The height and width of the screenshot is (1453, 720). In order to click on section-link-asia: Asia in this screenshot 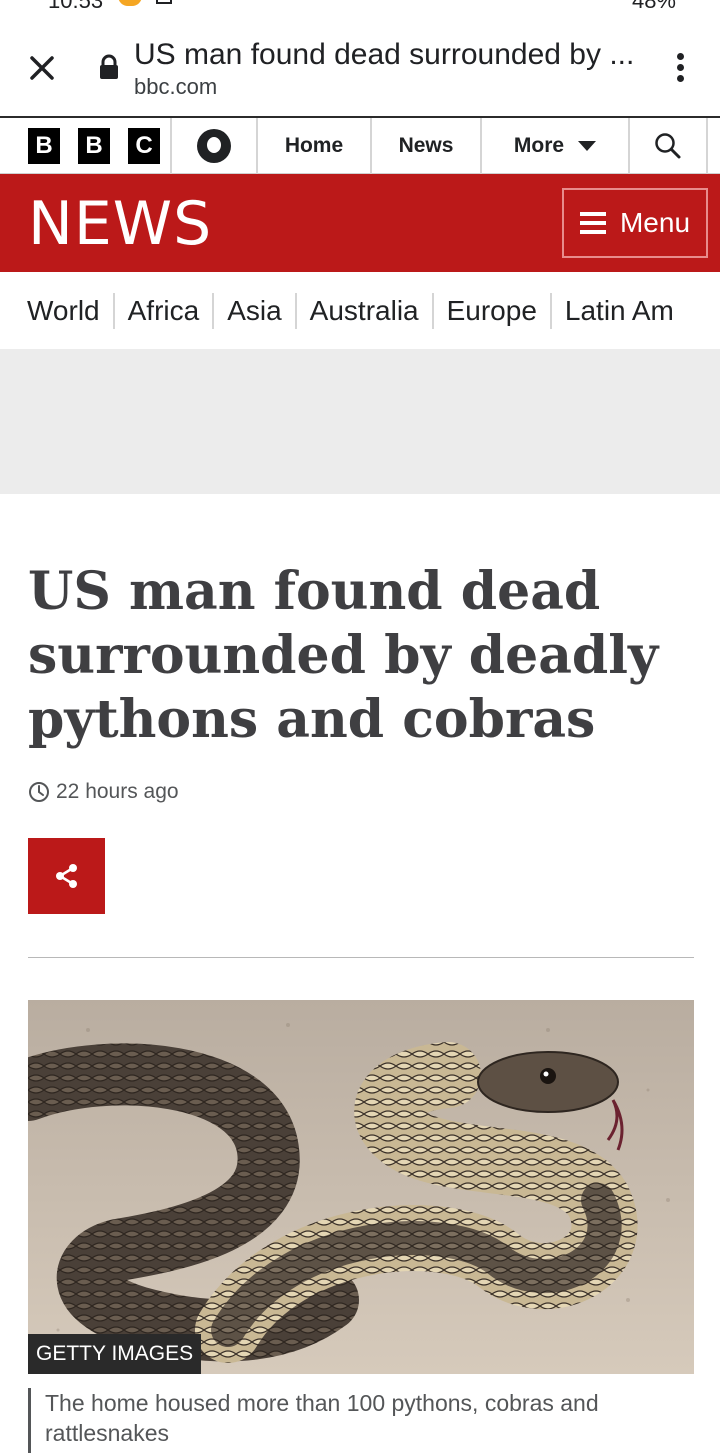, I will do `click(255, 310)`.